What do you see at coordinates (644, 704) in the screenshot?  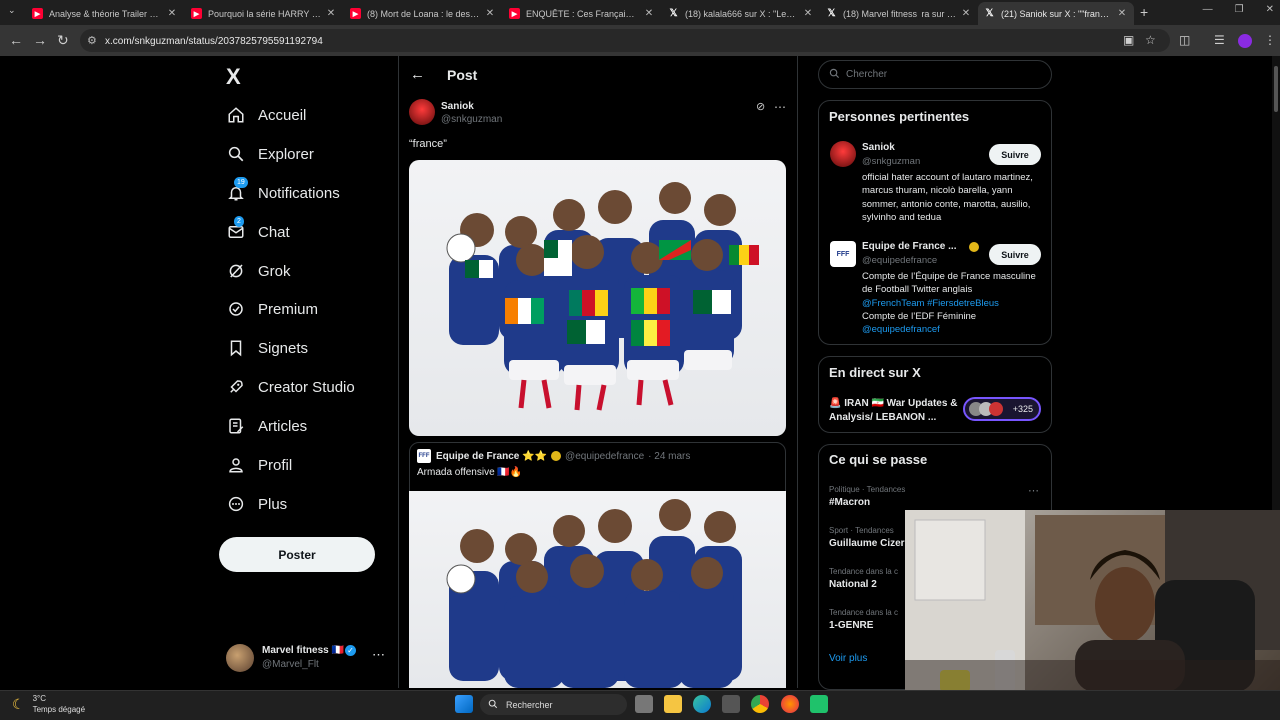 I see `task-view-icon` at bounding box center [644, 704].